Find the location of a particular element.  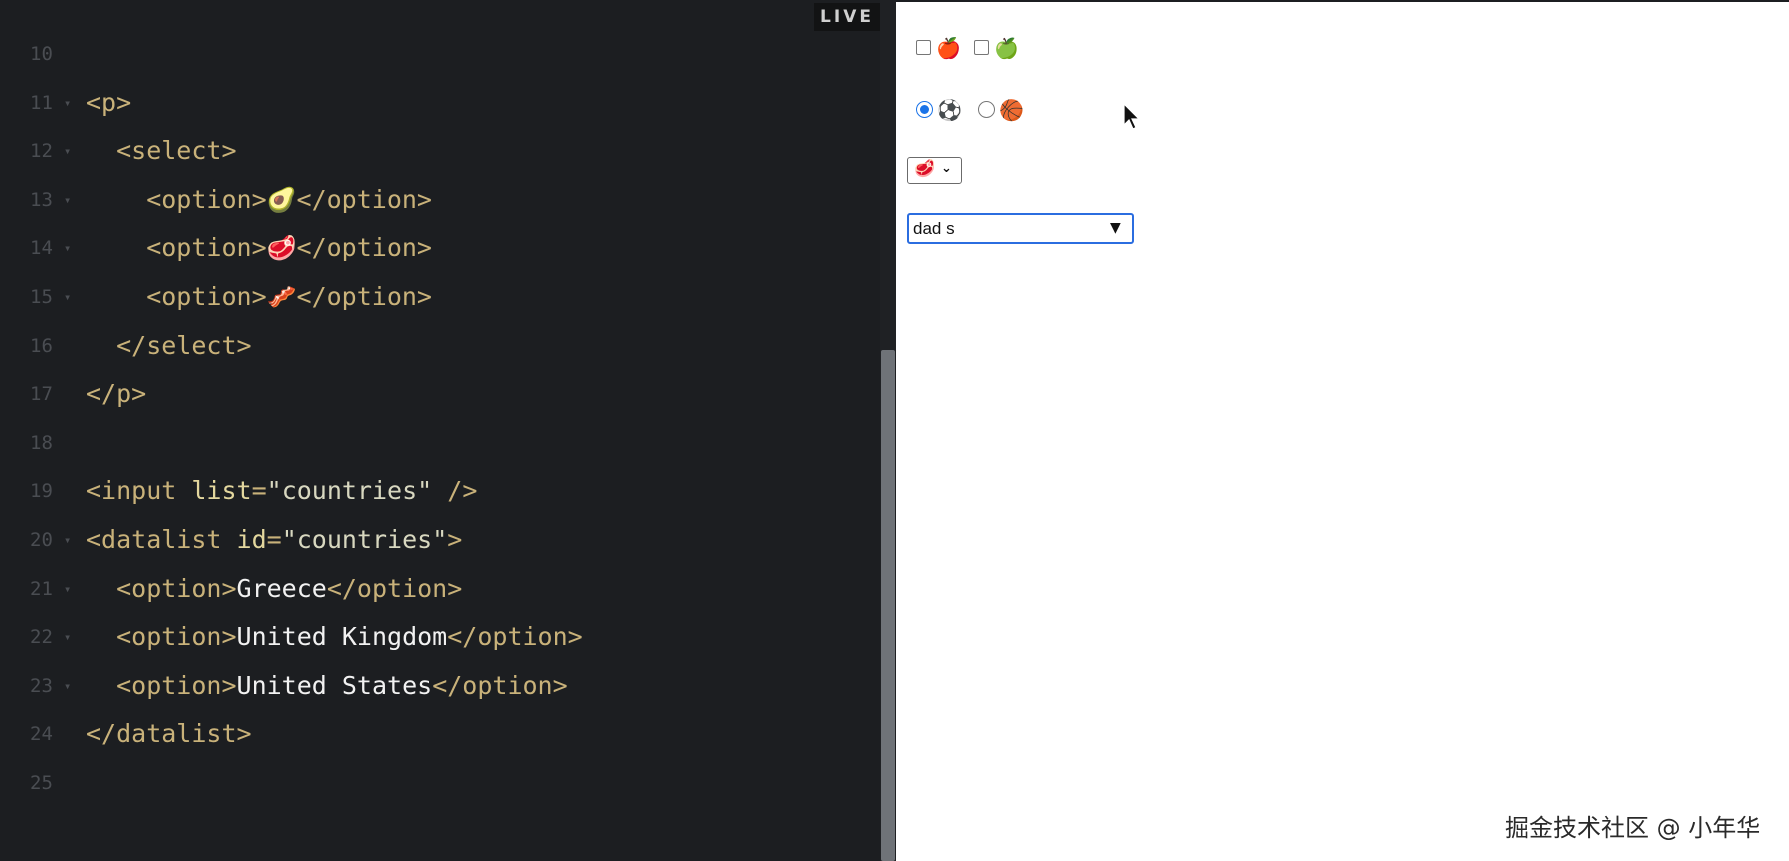

line-number: 16 is located at coordinates (41, 345).